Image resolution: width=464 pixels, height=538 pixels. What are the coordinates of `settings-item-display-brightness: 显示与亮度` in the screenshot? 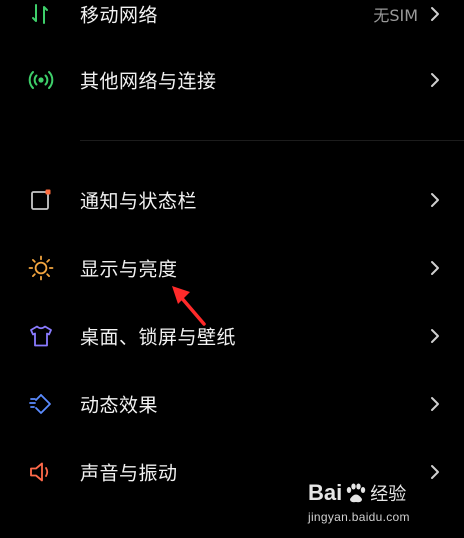 It's located at (232, 268).